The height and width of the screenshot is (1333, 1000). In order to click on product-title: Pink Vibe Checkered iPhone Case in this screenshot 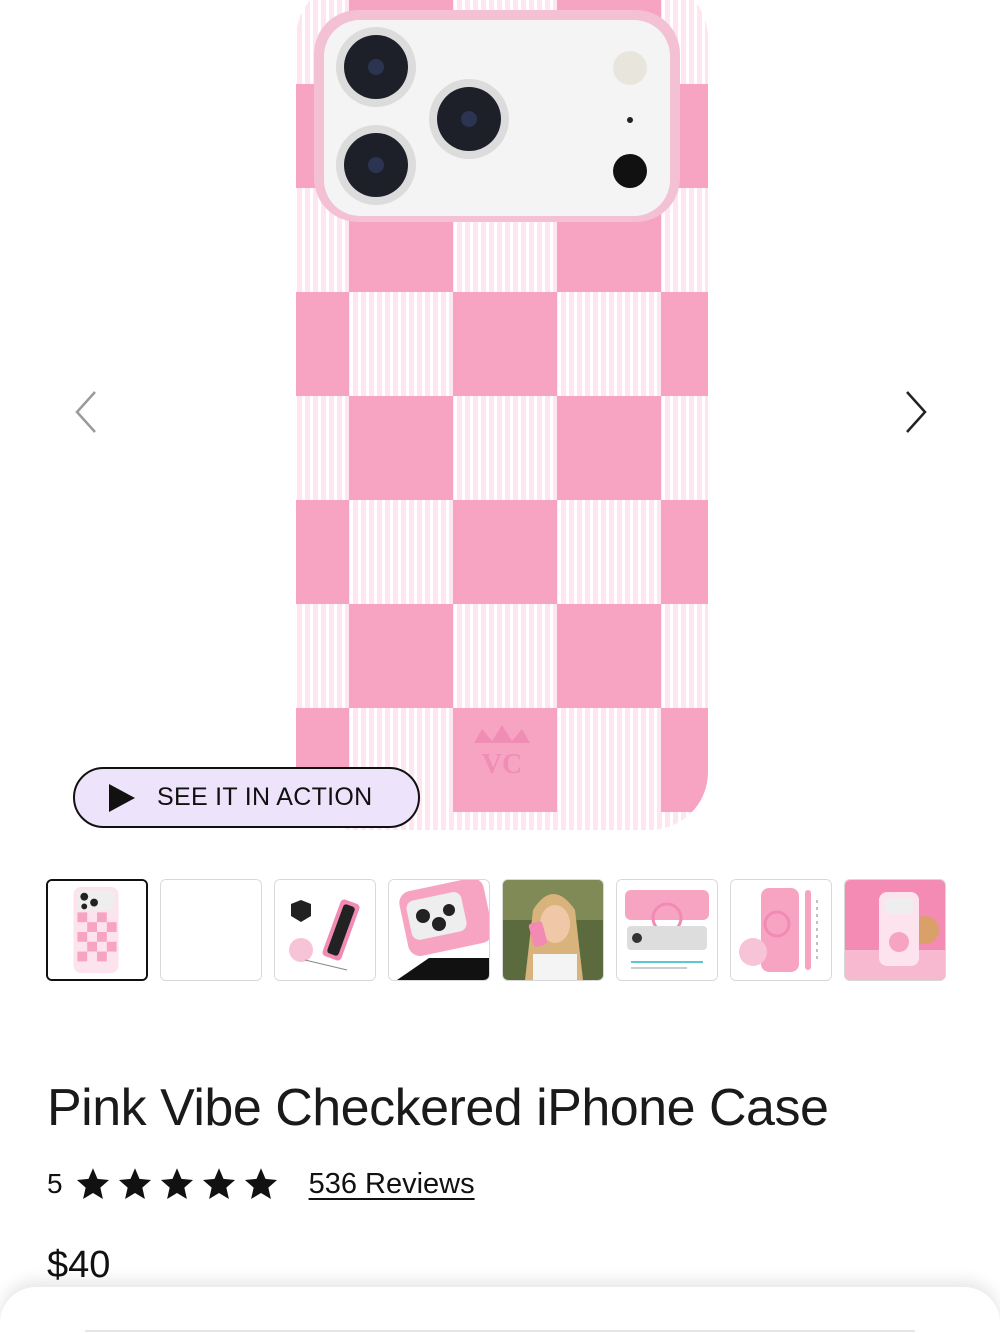, I will do `click(438, 1108)`.